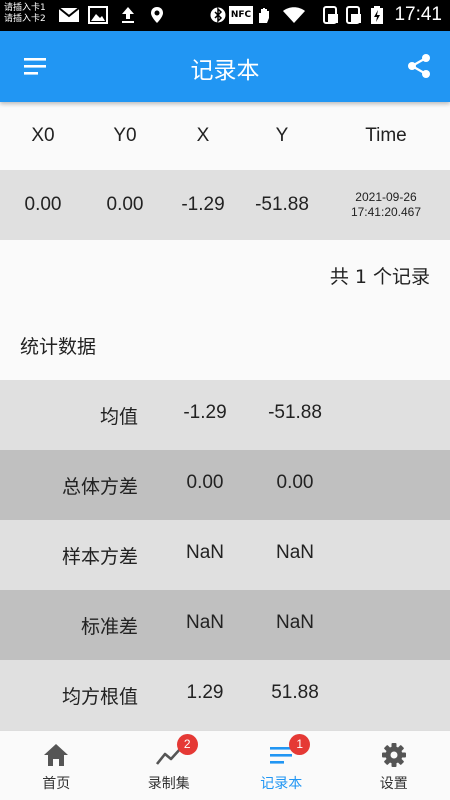 The width and height of the screenshot is (450, 800). I want to click on nav-recordings-badge: 2, so click(187, 744).